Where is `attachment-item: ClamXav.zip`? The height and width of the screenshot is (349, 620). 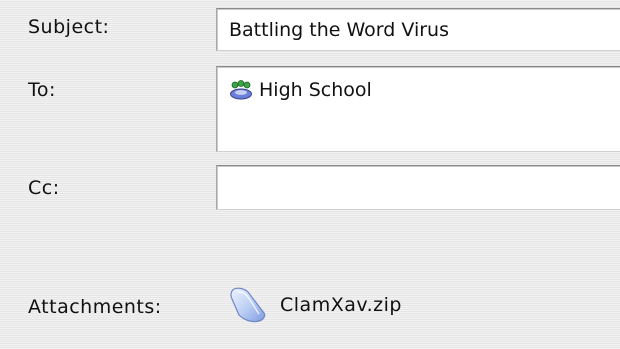 attachment-item: ClamXav.zip is located at coordinates (314, 305).